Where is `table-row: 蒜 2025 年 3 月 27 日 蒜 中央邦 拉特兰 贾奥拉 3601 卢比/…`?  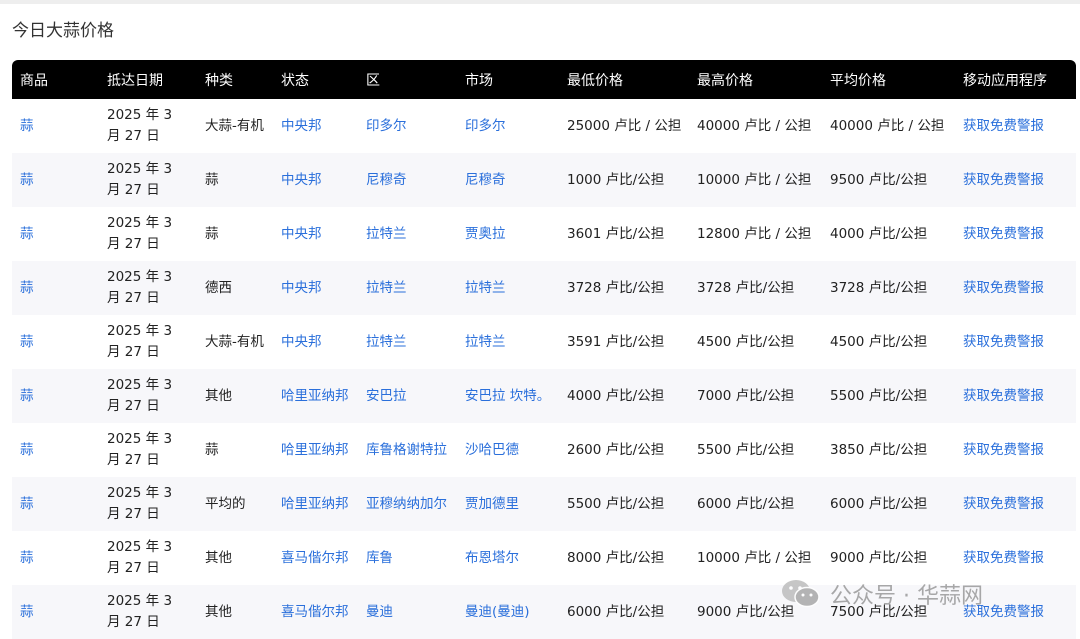
table-row: 蒜 2025 年 3 月 27 日 蒜 中央邦 拉特兰 贾奥拉 3601 卢比/… is located at coordinates (544, 234).